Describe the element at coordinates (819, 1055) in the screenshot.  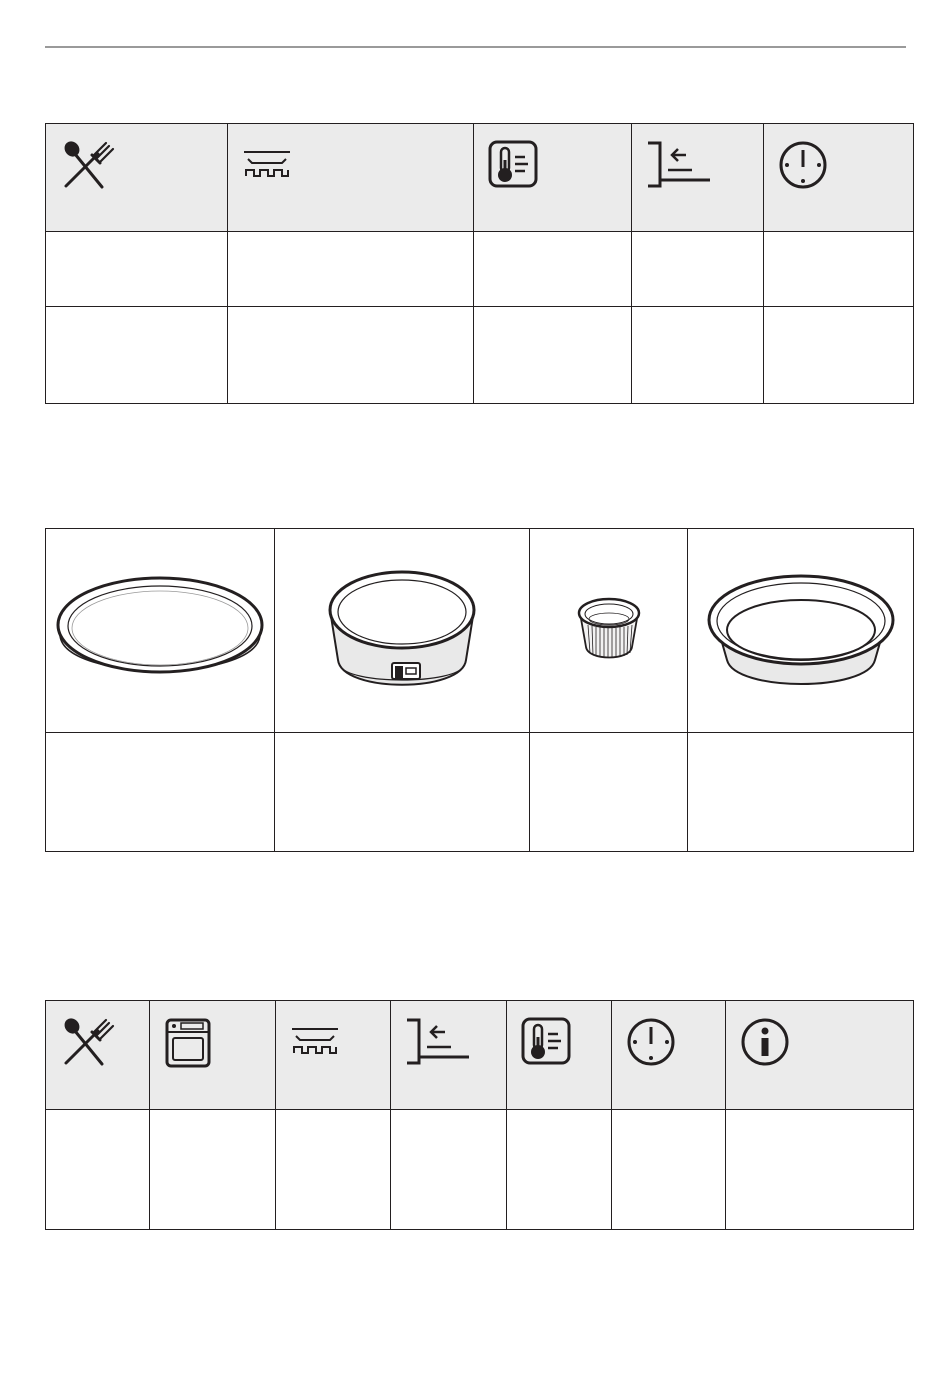
I see `header-cell-info` at that location.